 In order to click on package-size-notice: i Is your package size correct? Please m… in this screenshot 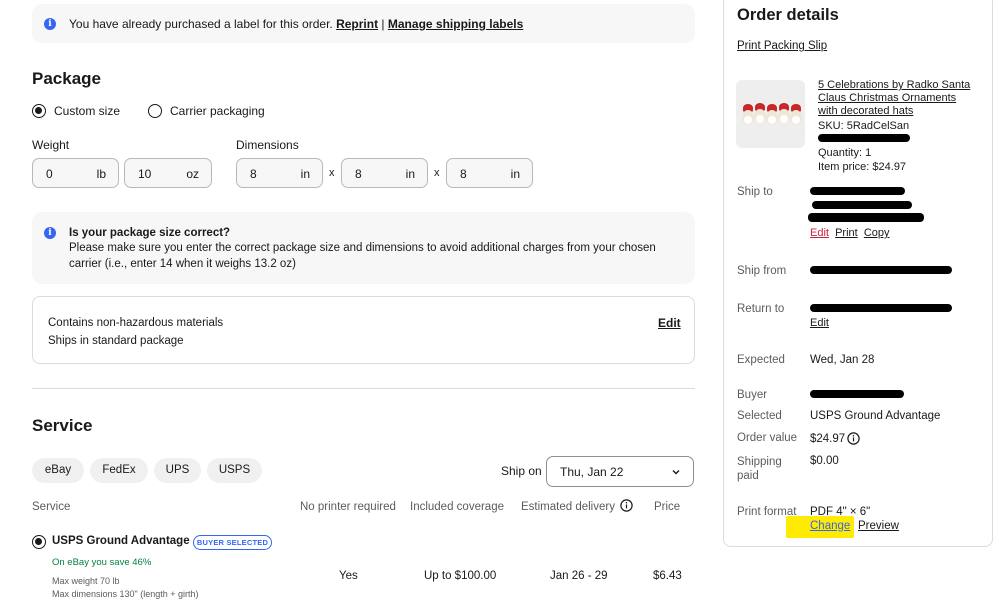, I will do `click(363, 248)`.